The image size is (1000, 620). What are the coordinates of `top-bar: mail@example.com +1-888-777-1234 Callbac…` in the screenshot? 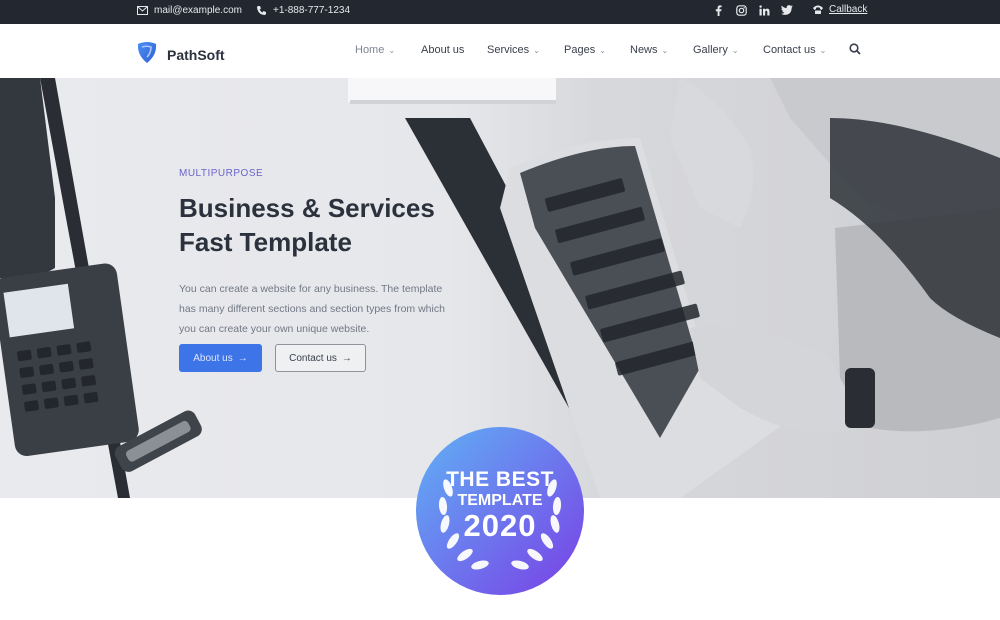 It's located at (500, 12).